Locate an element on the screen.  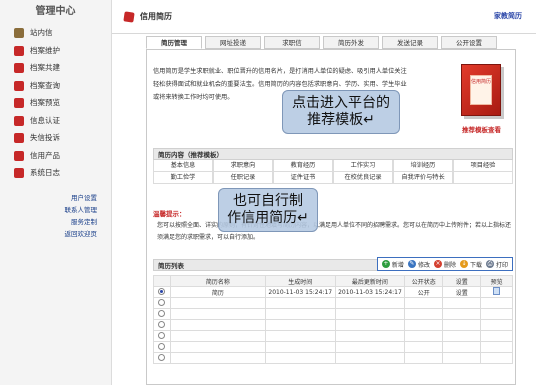
sidebar-sub-link: 返回欢迎页 is located at coordinates (49, 234).